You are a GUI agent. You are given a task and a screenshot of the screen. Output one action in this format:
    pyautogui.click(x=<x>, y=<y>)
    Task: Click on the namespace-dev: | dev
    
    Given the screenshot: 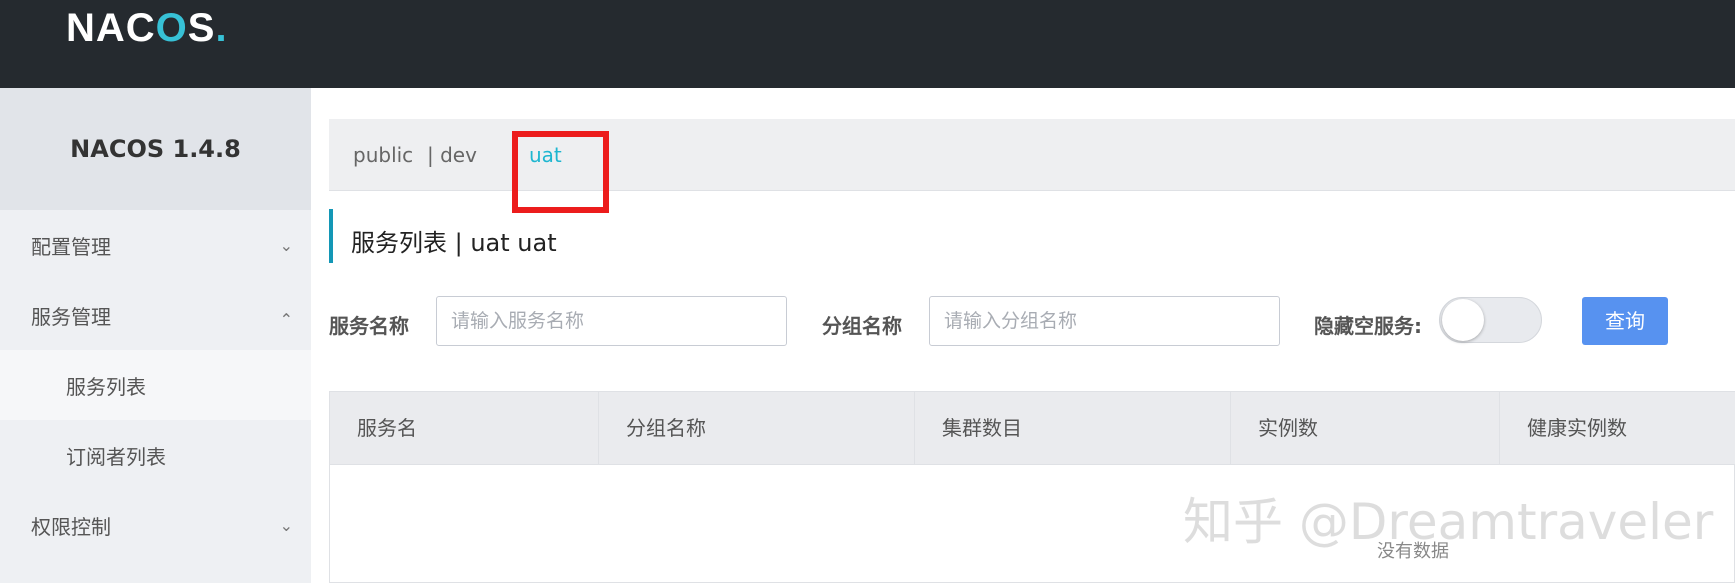 What is the action you would take?
    pyautogui.click(x=452, y=155)
    